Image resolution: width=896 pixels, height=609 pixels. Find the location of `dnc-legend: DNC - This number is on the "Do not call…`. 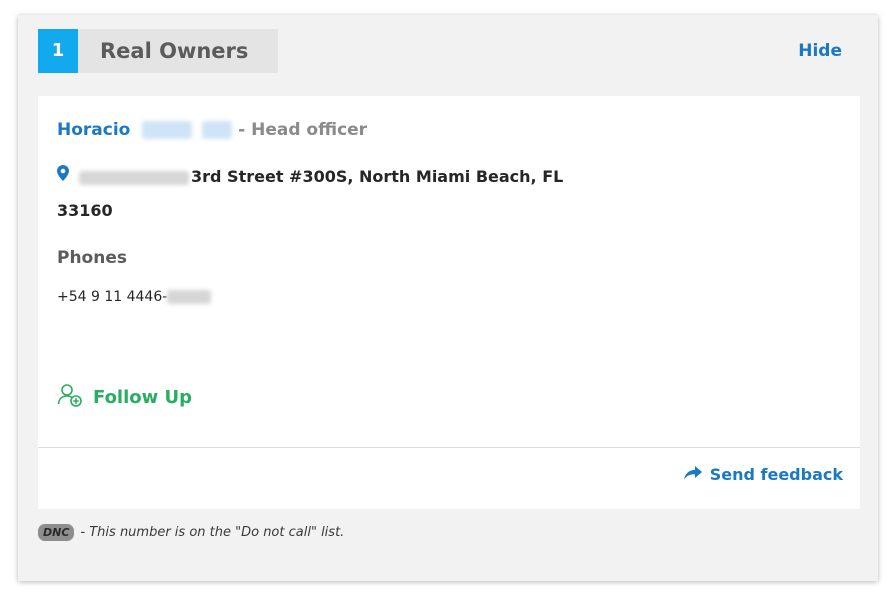

dnc-legend: DNC - This number is on the "Do not call… is located at coordinates (191, 532).